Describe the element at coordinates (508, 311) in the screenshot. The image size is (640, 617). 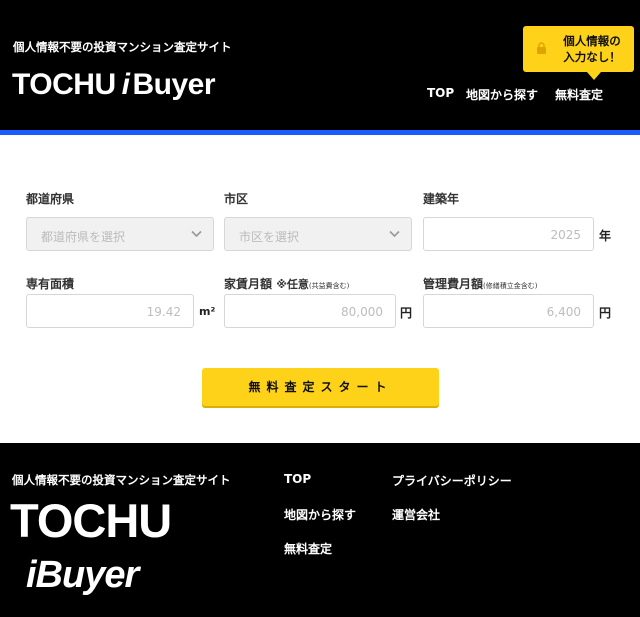
I see `fee-input: 6,400` at that location.